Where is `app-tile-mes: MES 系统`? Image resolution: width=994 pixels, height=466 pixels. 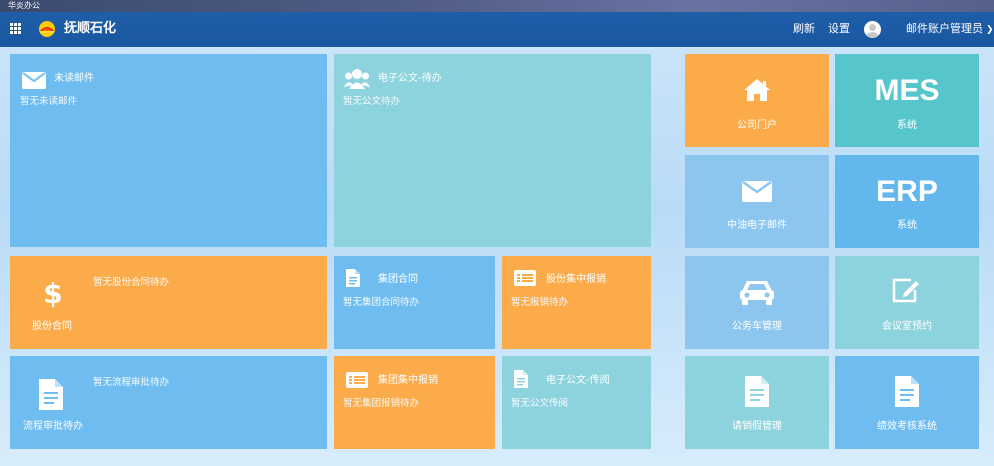
app-tile-mes: MES 系统 is located at coordinates (907, 100).